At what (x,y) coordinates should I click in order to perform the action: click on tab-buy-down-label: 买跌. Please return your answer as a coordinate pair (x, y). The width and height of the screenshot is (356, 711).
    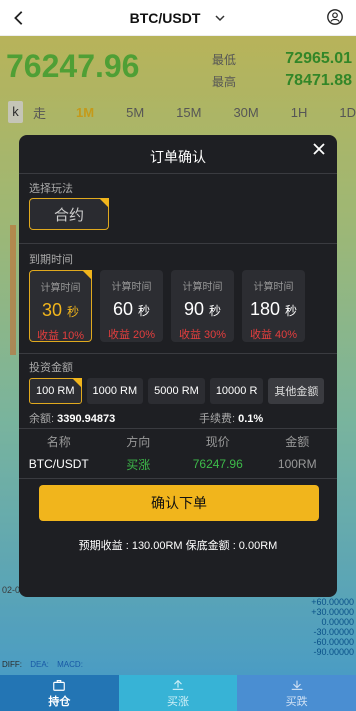
    Looking at the image, I should click on (296, 701).